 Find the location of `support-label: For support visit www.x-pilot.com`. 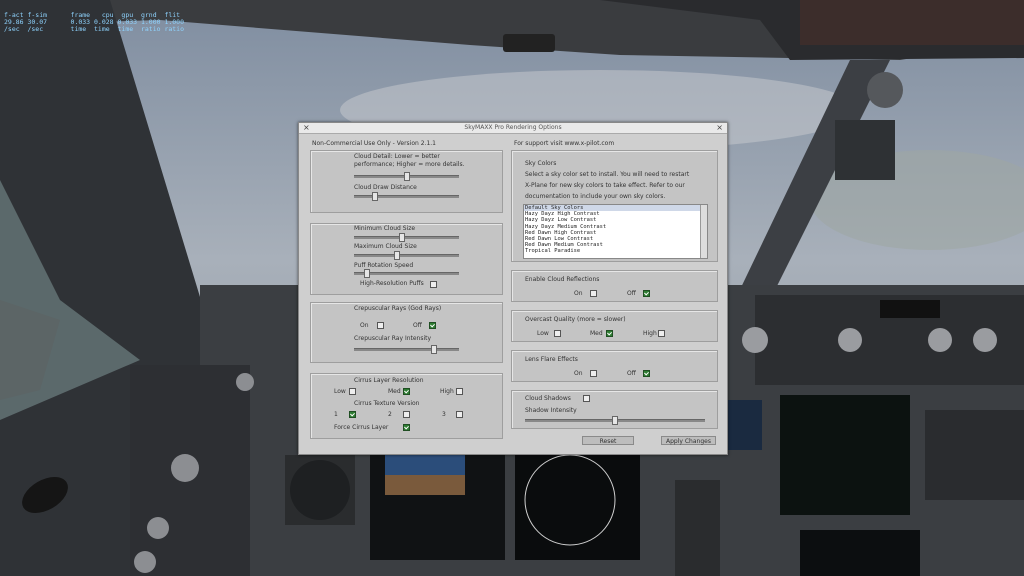

support-label: For support visit www.x-pilot.com is located at coordinates (564, 143).